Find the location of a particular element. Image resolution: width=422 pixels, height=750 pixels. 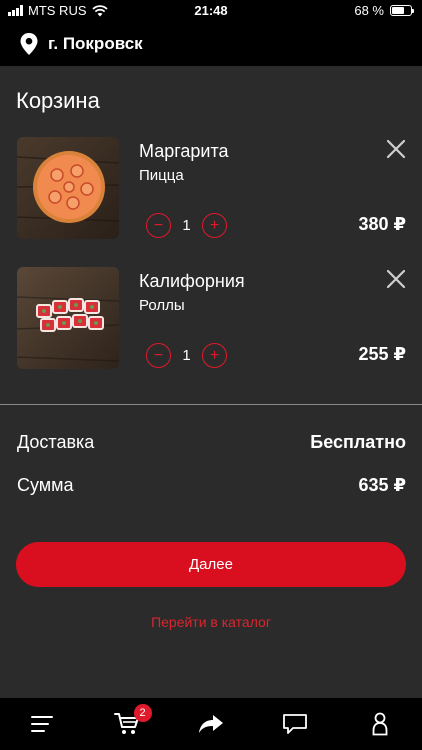

tab-share is located at coordinates (211, 724).